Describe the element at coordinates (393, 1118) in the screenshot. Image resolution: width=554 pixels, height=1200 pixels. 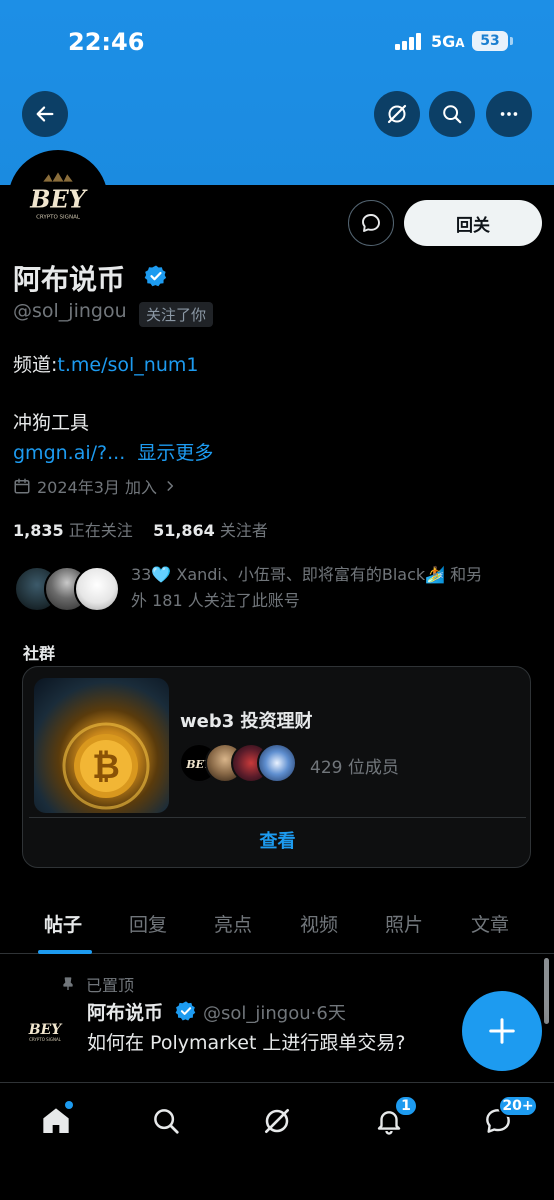
I see `nav-notifications: 1` at that location.